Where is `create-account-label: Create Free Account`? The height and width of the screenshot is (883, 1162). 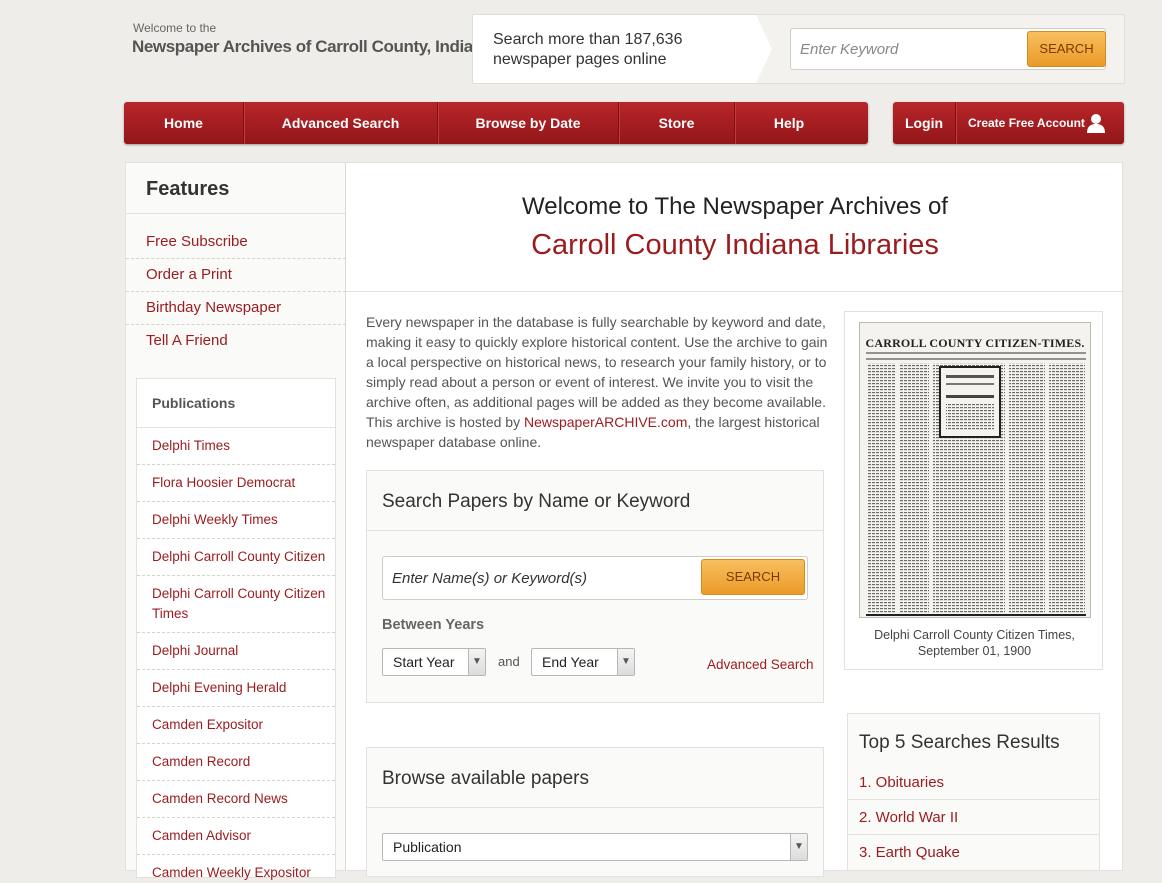 create-account-label: Create Free Account is located at coordinates (1026, 123).